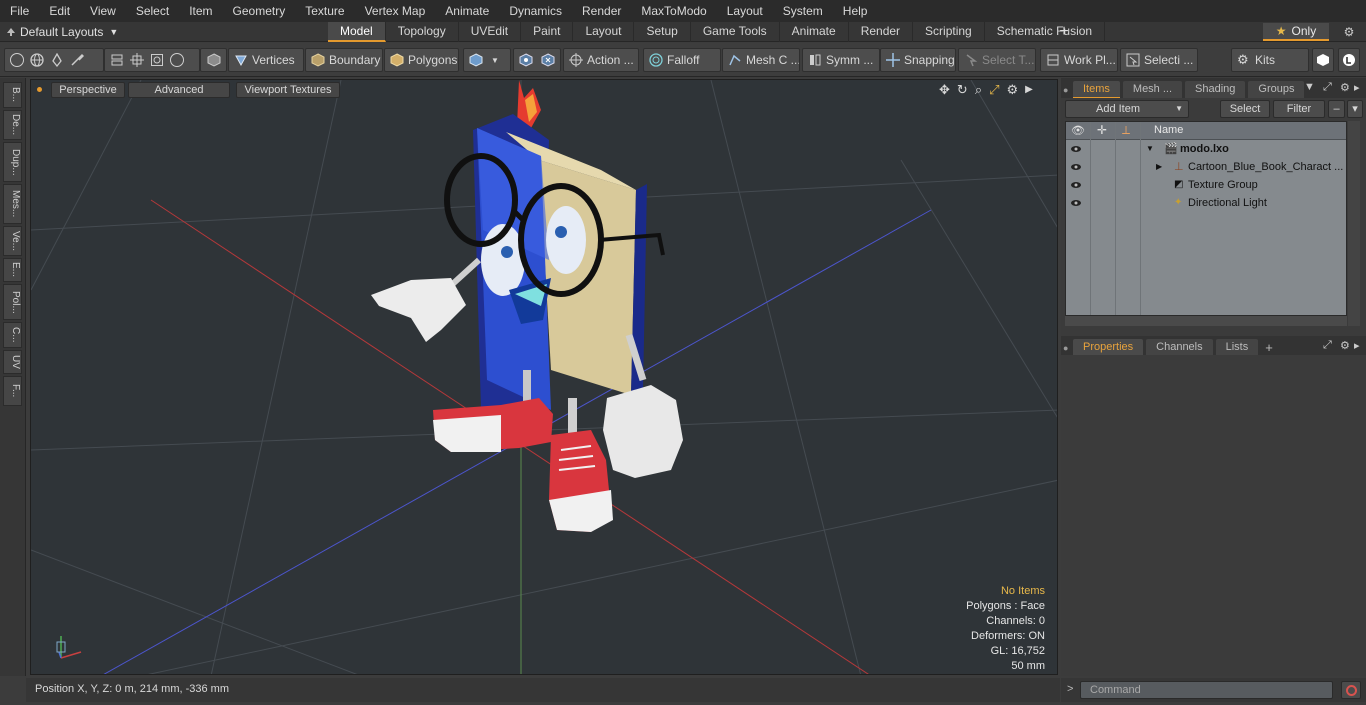 Image resolution: width=1366 pixels, height=705 pixels. What do you see at coordinates (288, 90) in the screenshot?
I see `viewport-textures-button: Viewport Textures` at bounding box center [288, 90].